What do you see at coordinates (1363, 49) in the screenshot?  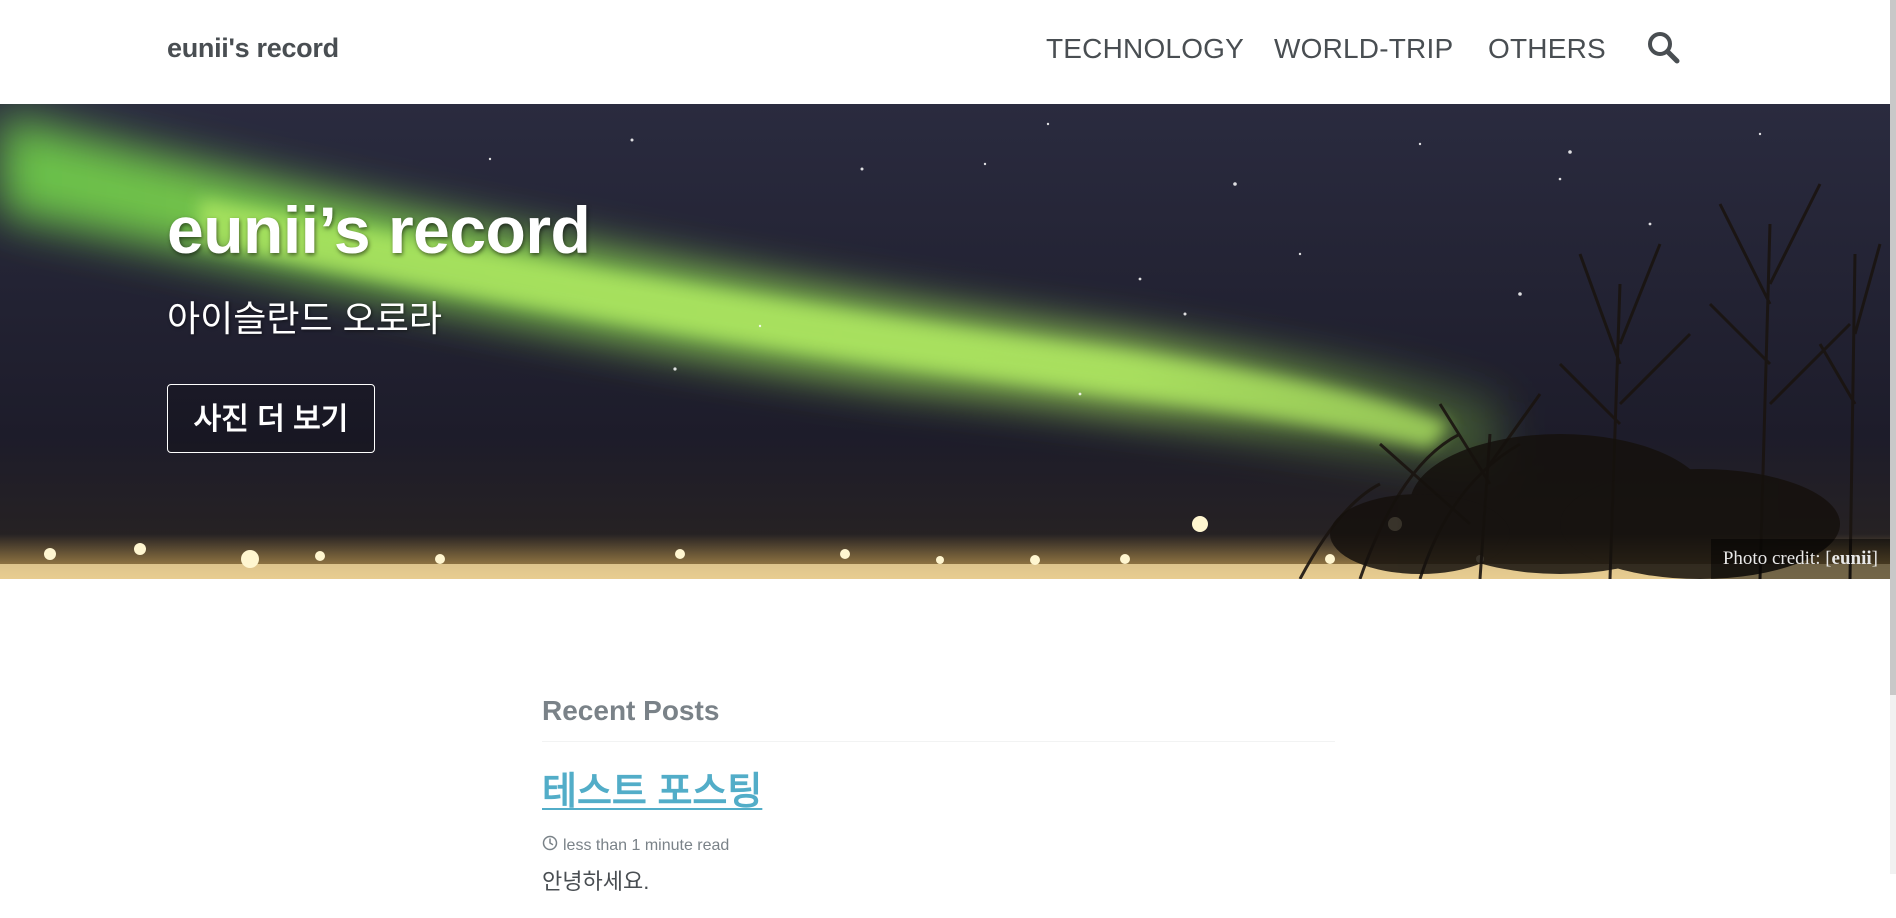 I see `nav-world-trip: WORLD-TRIP` at bounding box center [1363, 49].